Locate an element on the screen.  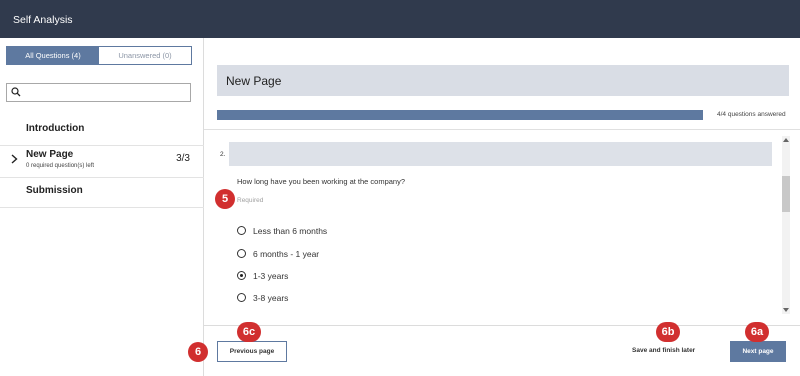
search-input is located at coordinates (98, 92).